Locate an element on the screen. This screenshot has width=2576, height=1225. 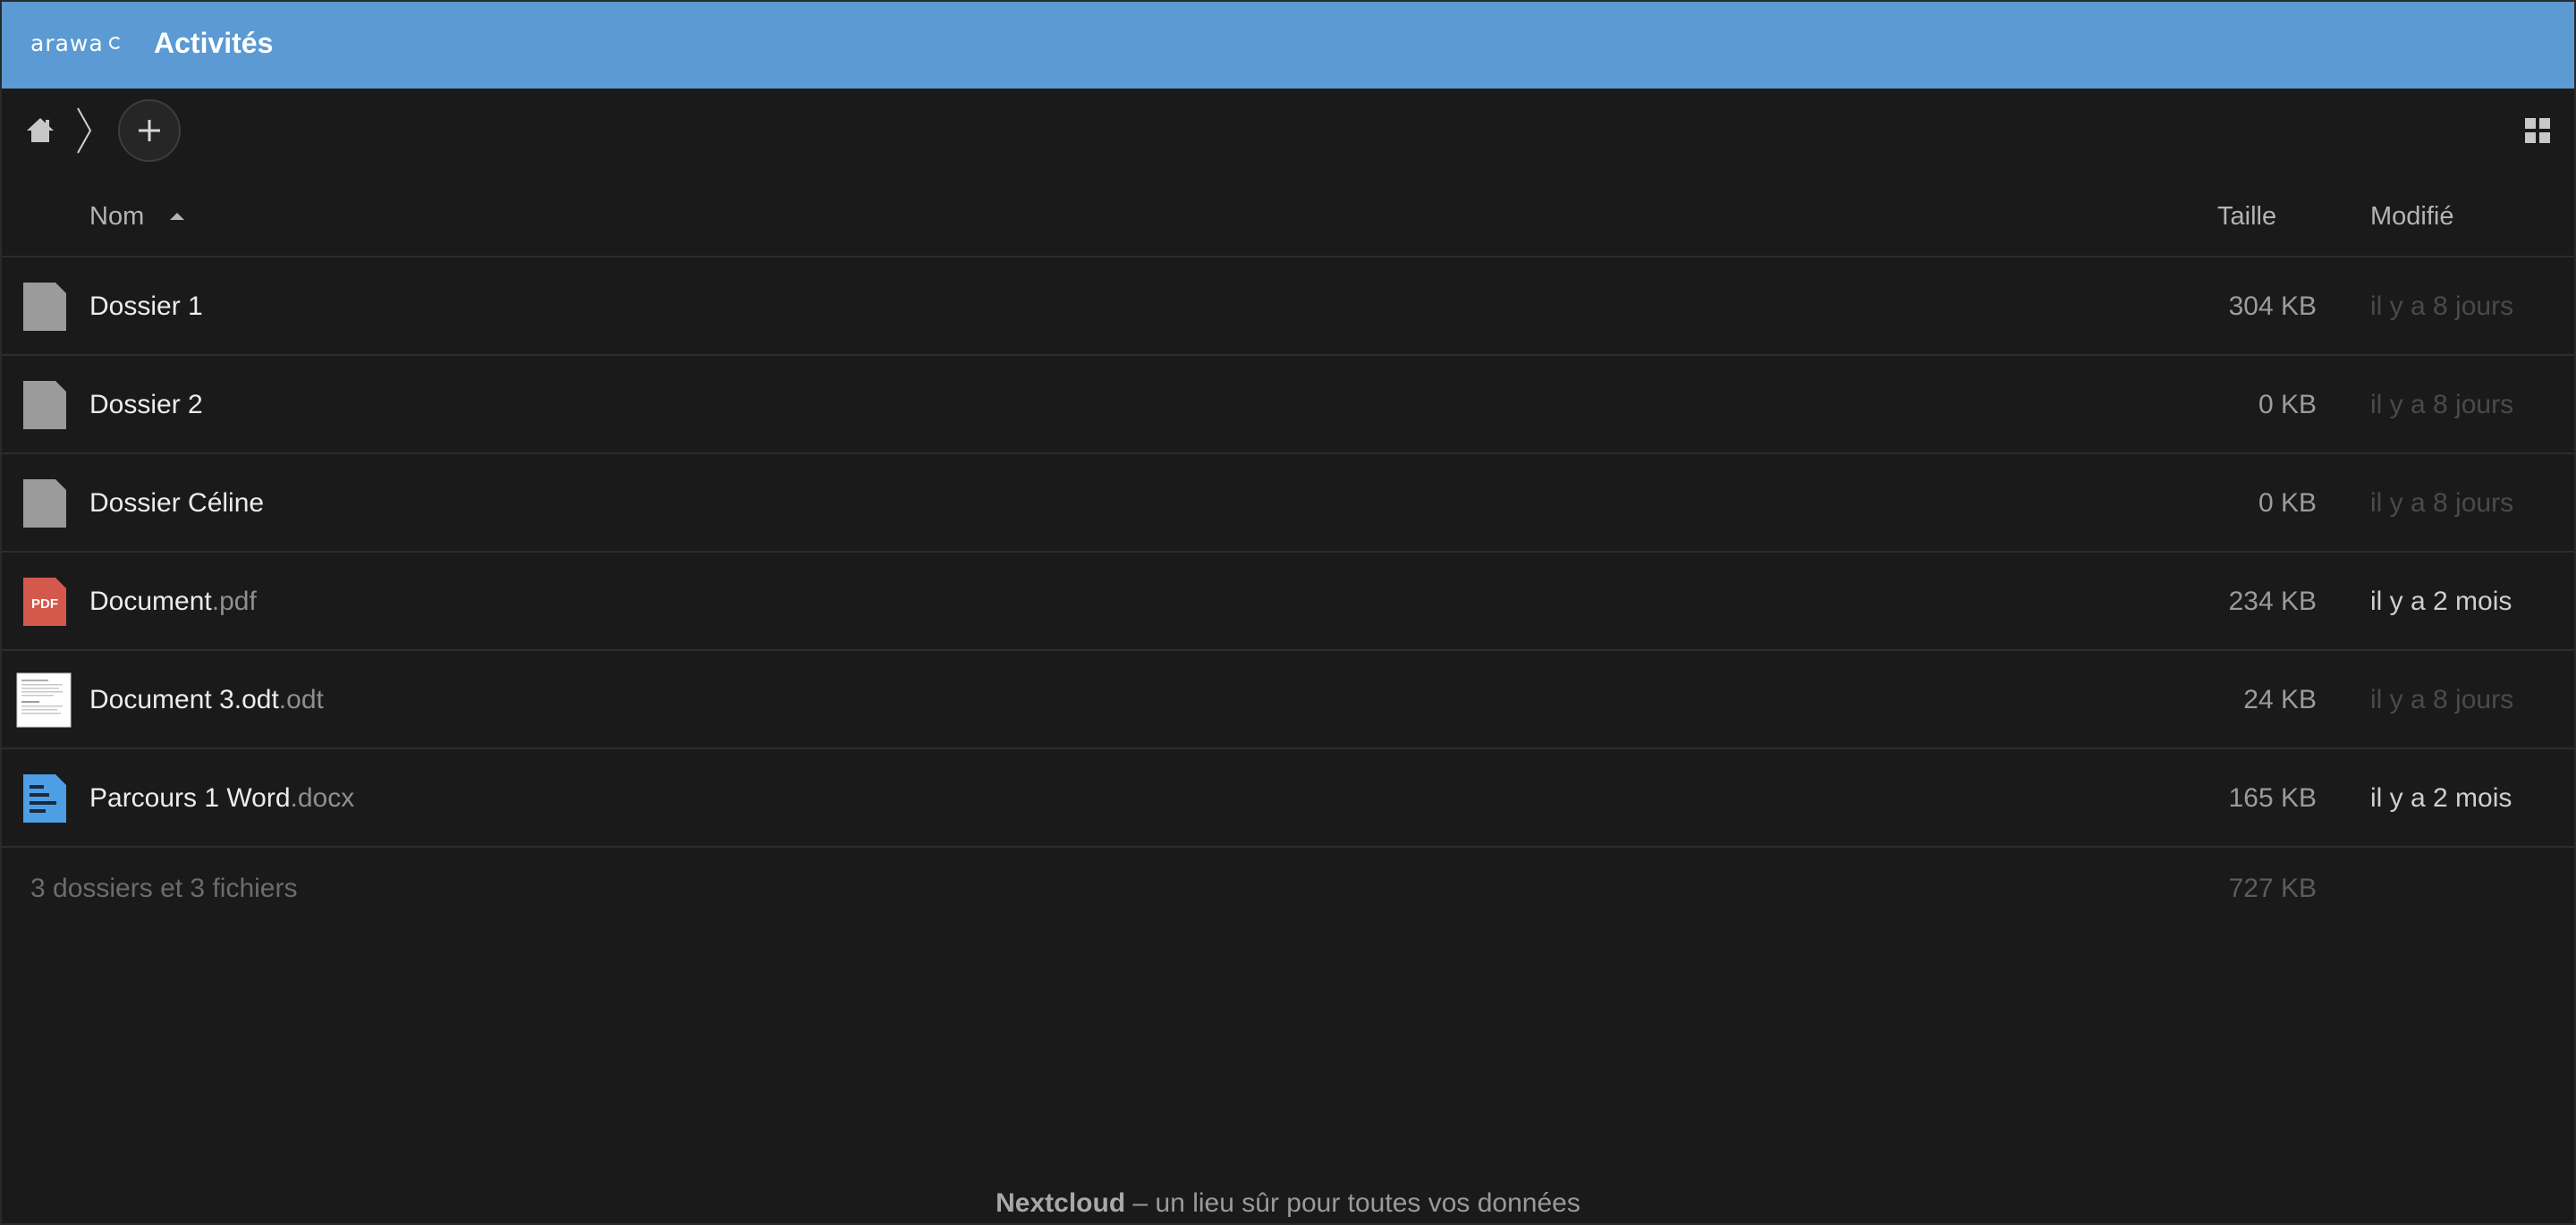
file-row: Dossier Céline 0 KB il y a 8 jours is located at coordinates (1288, 504).